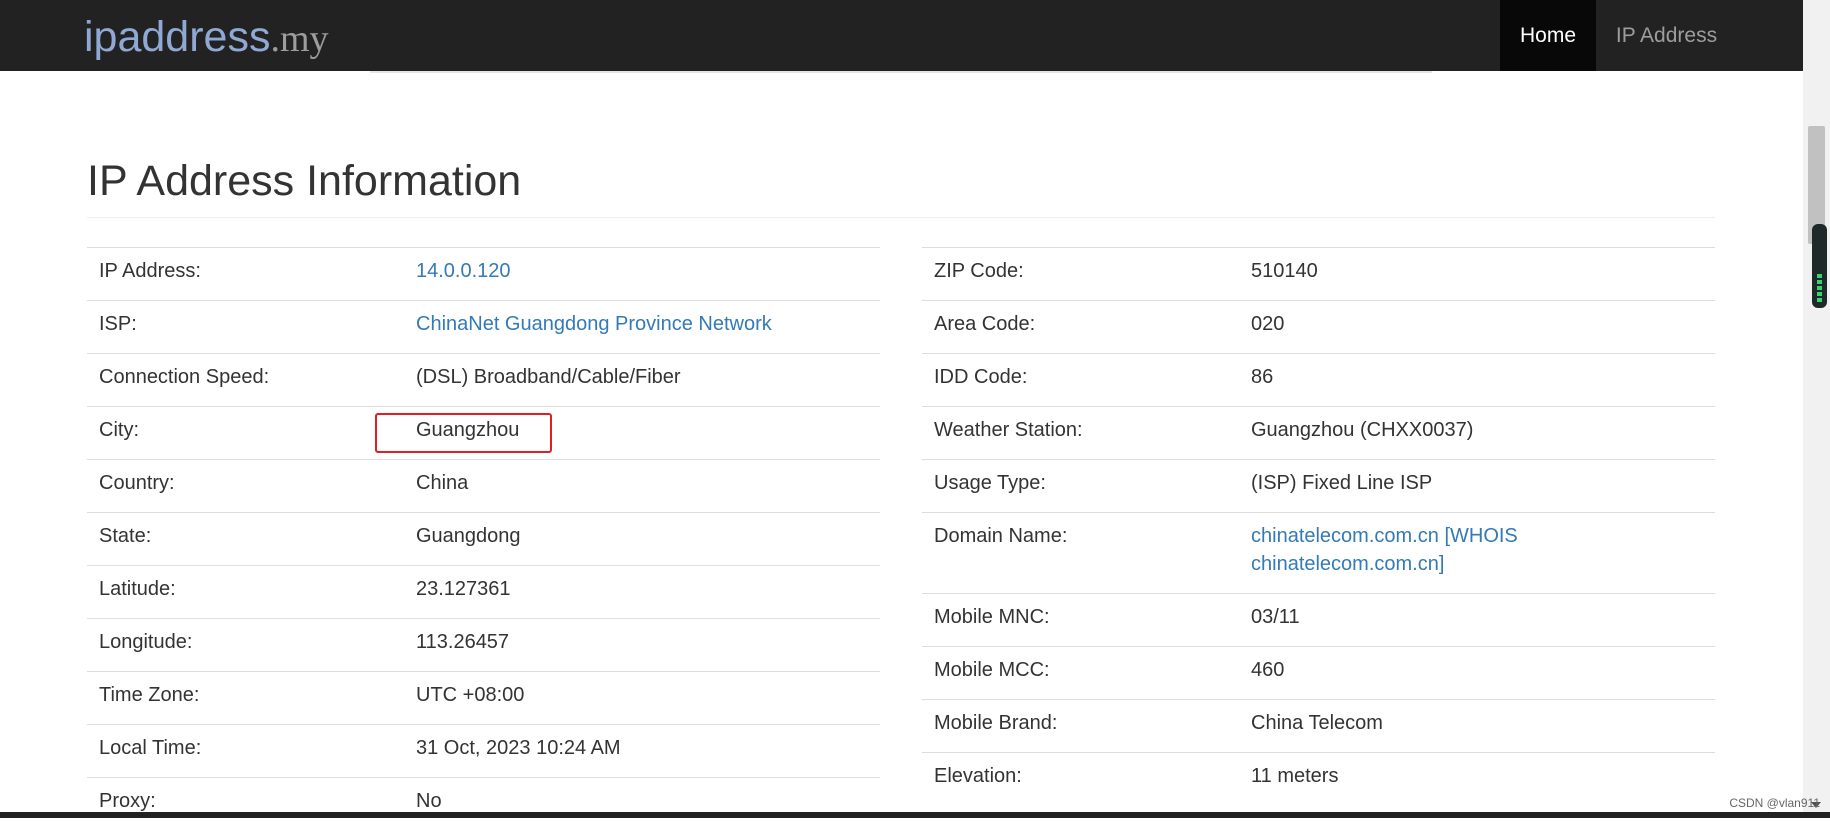 The height and width of the screenshot is (830, 1830). I want to click on table-row: Country: China, so click(483, 486).